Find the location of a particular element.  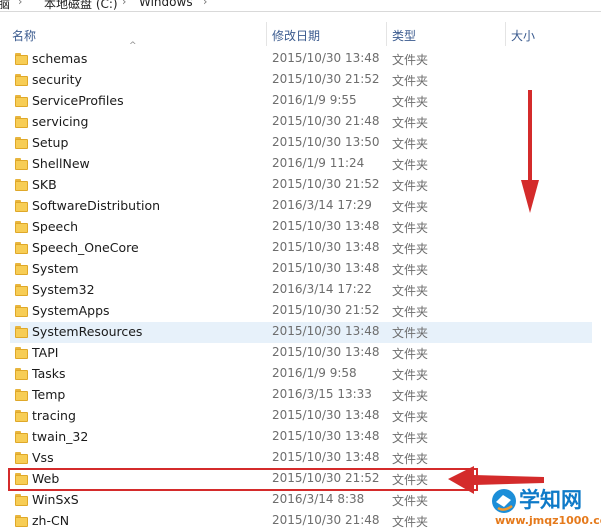

file-row: ShellNew 2016/1/9 11:24 文件夹 is located at coordinates (300, 164).